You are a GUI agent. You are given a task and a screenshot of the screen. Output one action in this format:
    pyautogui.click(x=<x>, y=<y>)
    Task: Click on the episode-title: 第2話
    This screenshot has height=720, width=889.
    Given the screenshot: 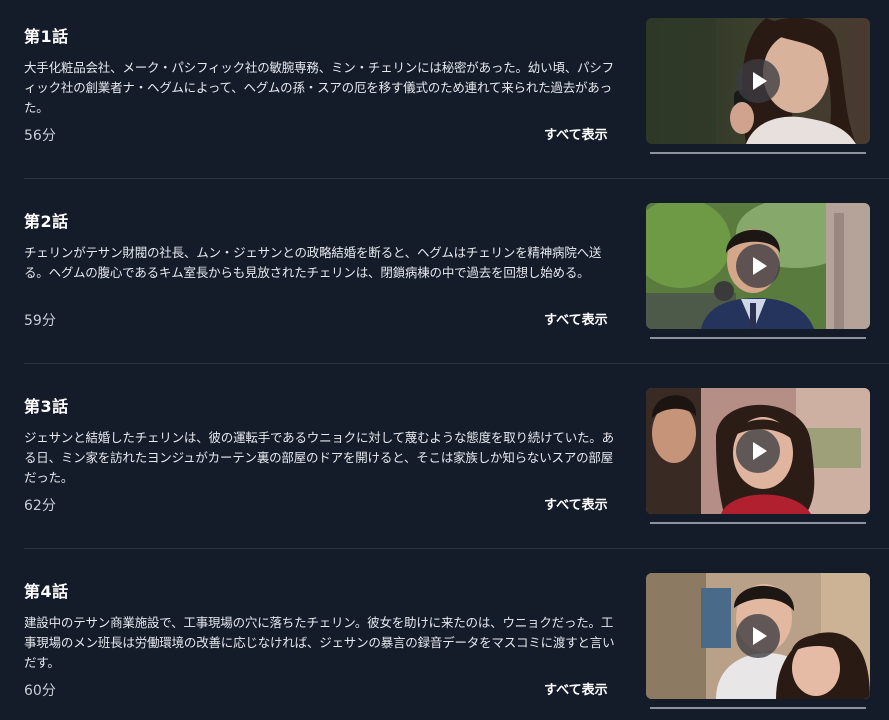 What is the action you would take?
    pyautogui.click(x=46, y=221)
    